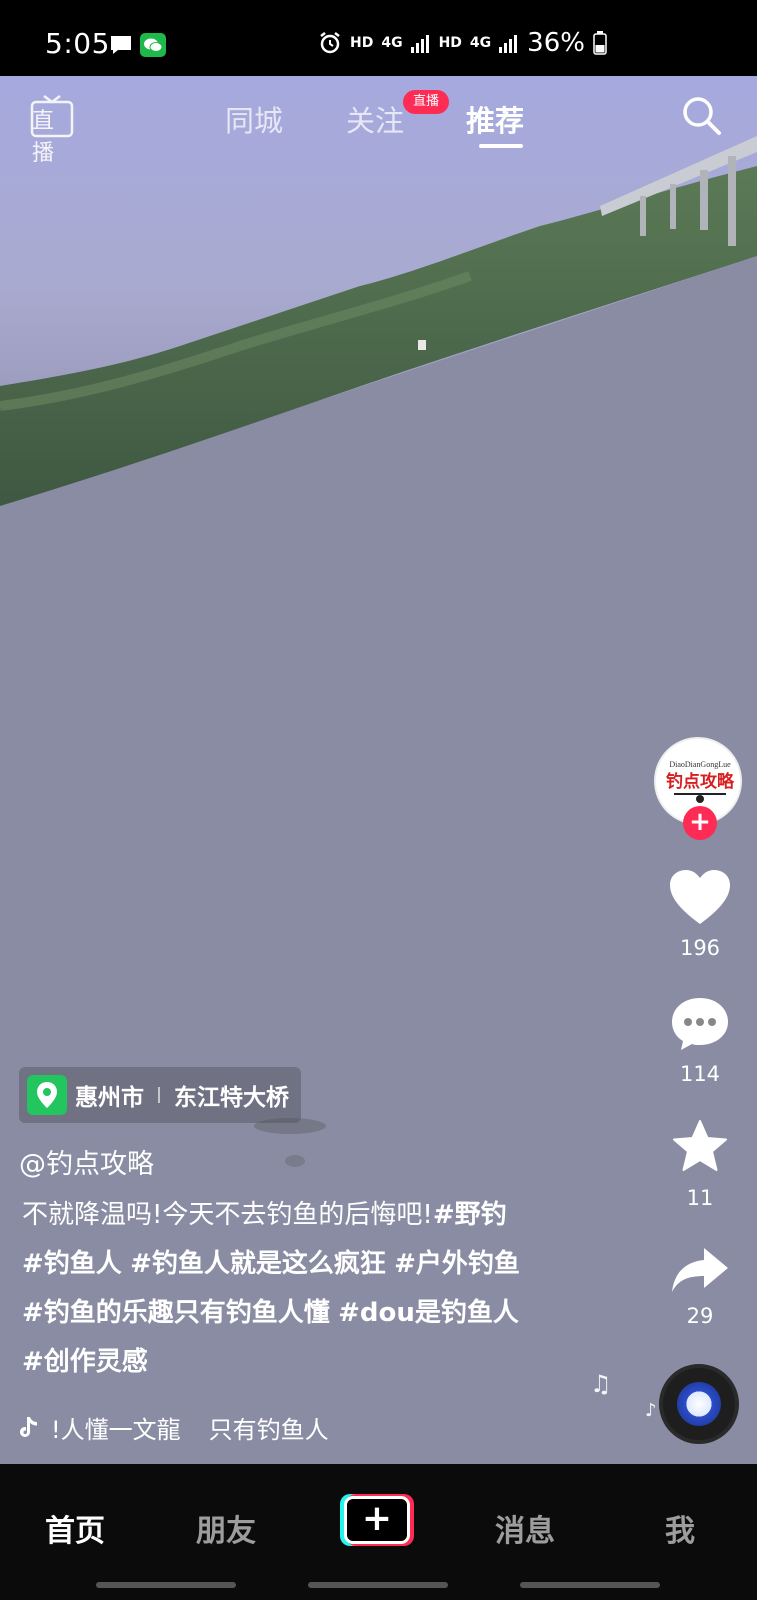  I want to click on follow-button: +, so click(700, 823).